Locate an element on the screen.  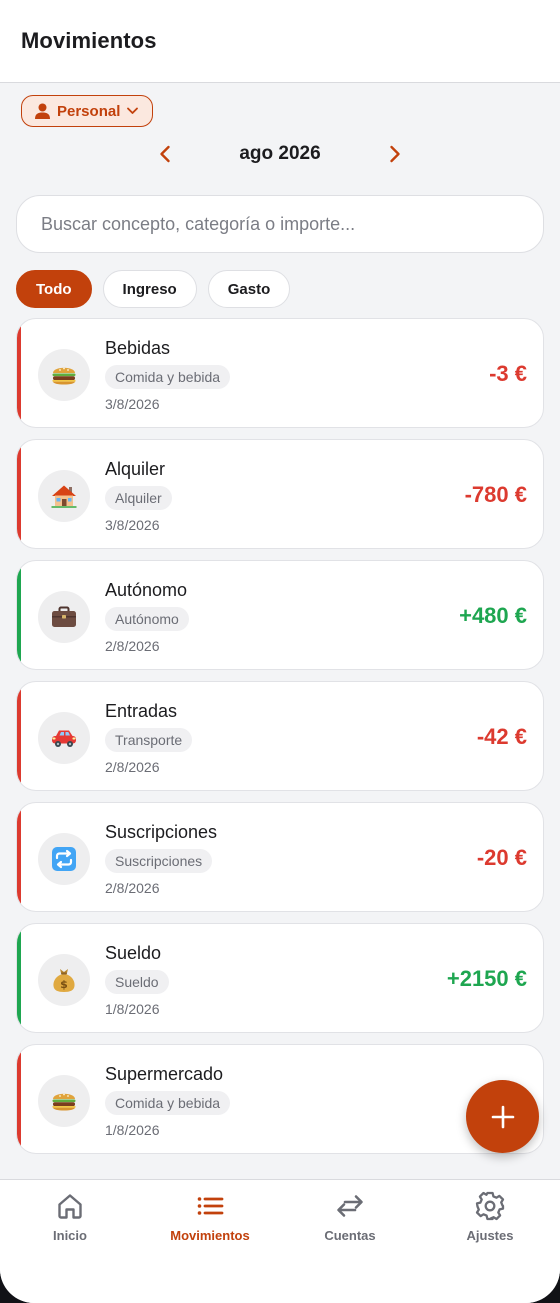
transaction-card: Bebidas Comida y bebida 3/8/2026 -3 € is located at coordinates (280, 373).